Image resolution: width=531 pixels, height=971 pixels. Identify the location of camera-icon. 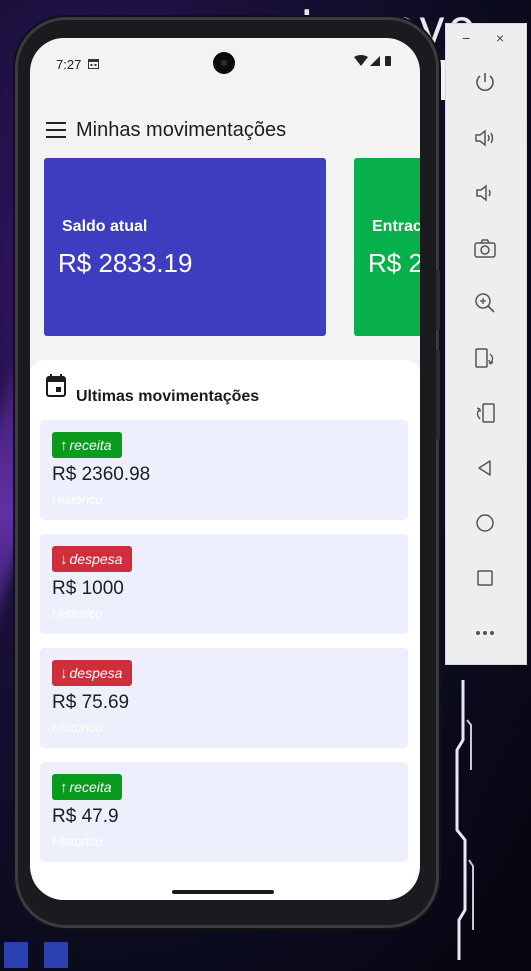
(485, 248).